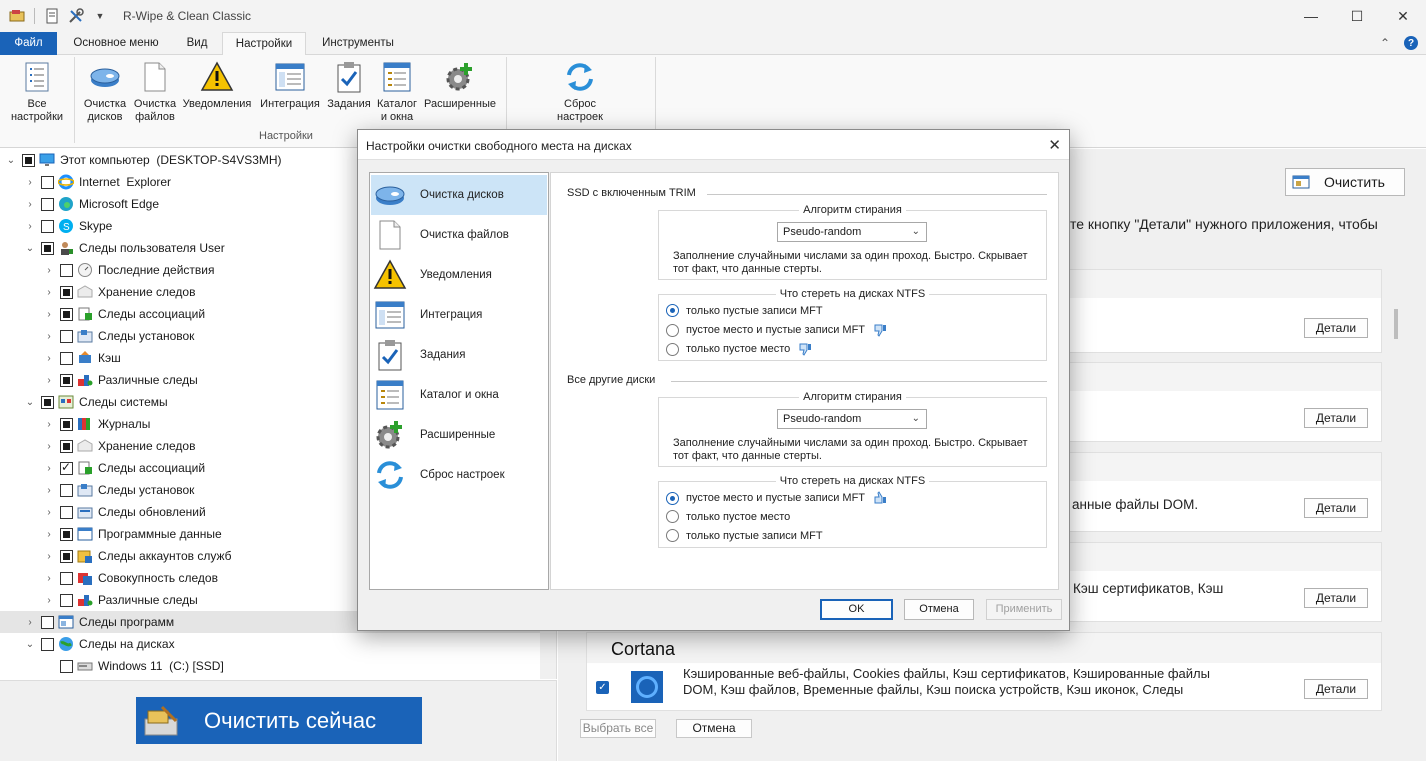 This screenshot has width=1426, height=761. I want to click on dialog-nav-item: Уведомления, so click(459, 275).